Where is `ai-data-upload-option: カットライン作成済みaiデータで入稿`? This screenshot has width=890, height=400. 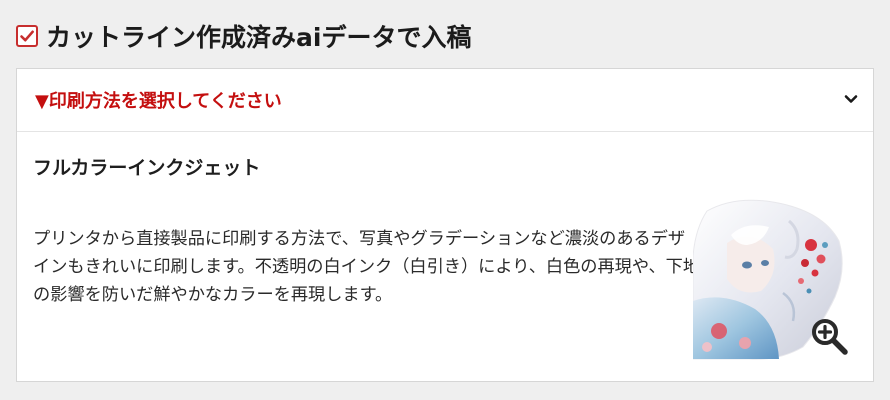 ai-data-upload-option: カットライン作成済みaiデータで入稿 is located at coordinates (243, 36).